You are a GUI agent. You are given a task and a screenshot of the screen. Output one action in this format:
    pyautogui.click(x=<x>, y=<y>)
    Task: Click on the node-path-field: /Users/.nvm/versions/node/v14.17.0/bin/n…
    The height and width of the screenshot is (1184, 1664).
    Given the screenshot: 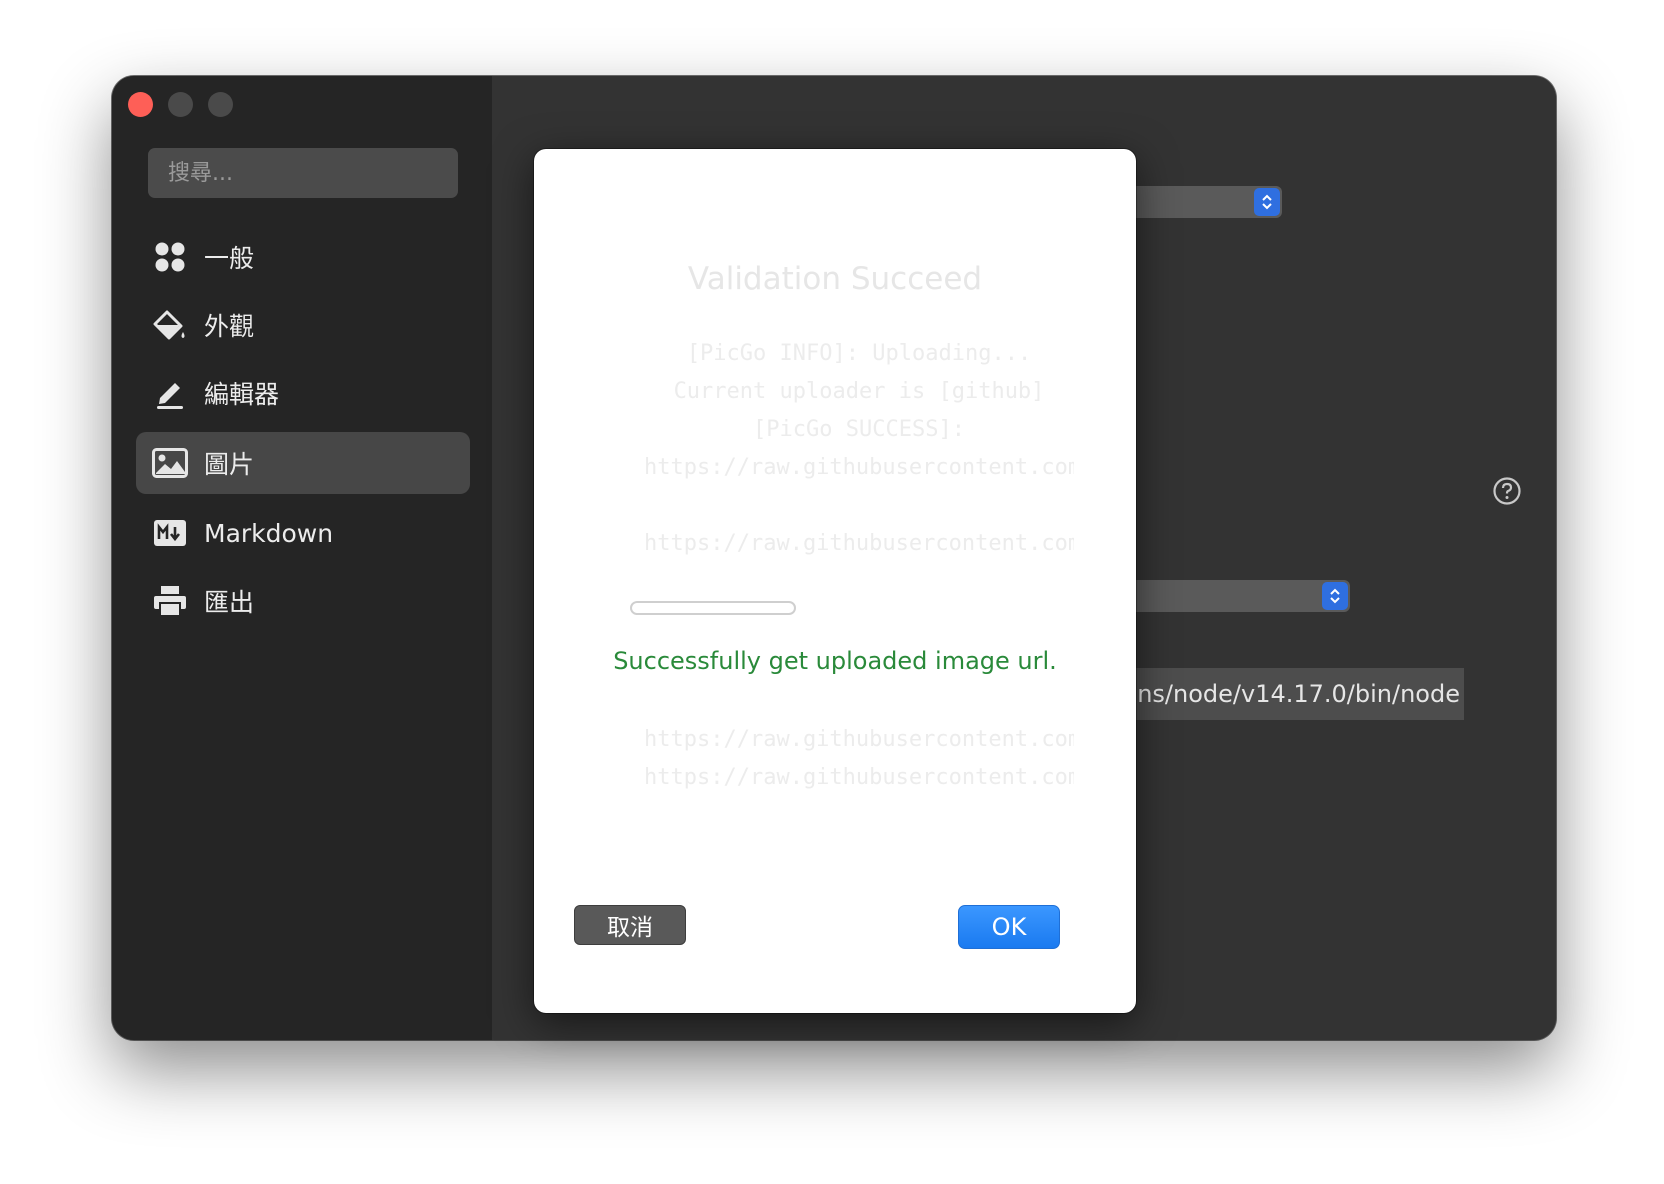 What is the action you would take?
    pyautogui.click(x=1293, y=694)
    